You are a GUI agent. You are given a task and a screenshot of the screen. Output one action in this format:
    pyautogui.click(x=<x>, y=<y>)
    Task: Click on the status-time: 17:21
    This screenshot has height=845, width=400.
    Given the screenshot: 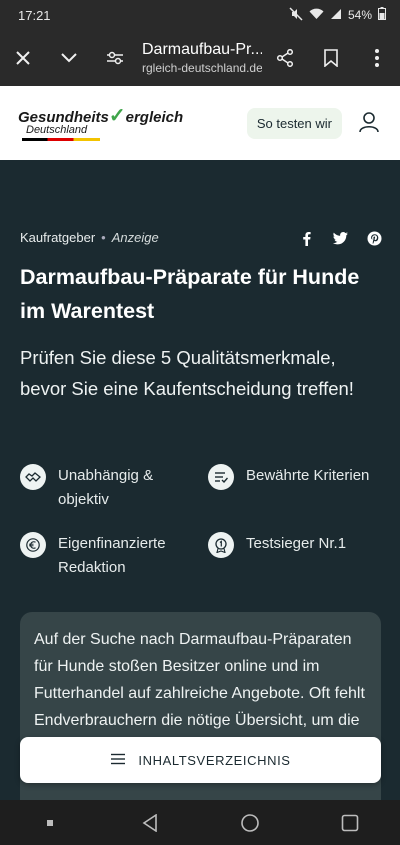 What is the action you would take?
    pyautogui.click(x=34, y=15)
    